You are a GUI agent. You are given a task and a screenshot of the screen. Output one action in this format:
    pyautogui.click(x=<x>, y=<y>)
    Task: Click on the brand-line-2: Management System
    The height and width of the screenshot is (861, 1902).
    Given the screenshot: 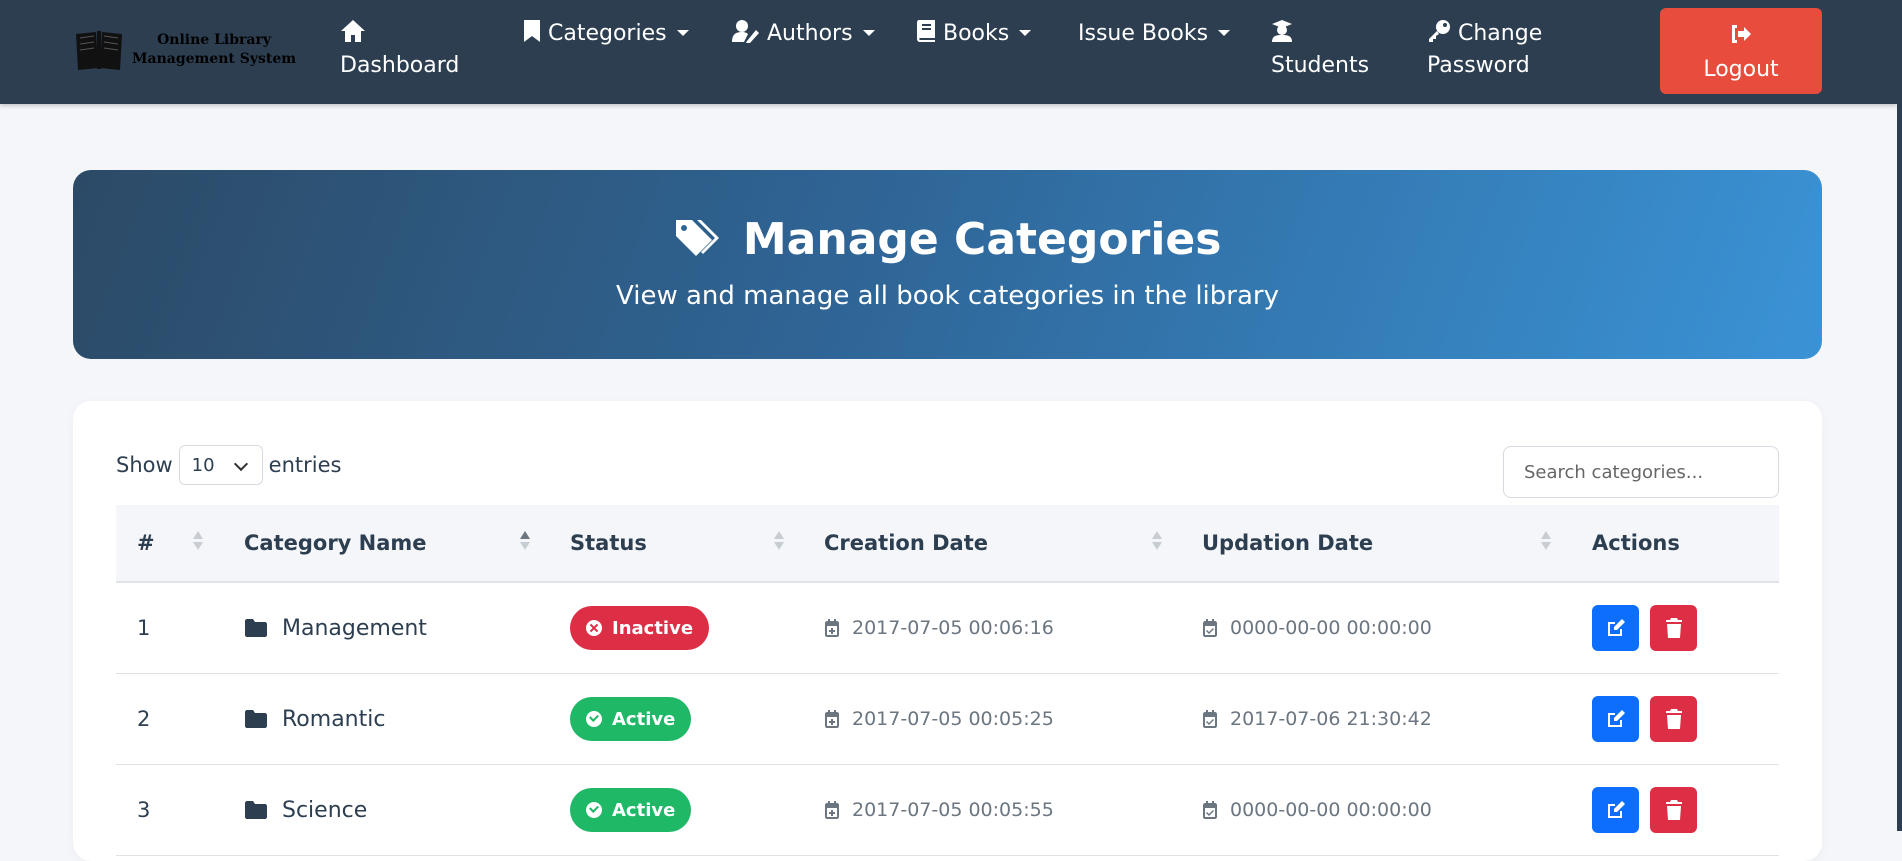 What is the action you would take?
    pyautogui.click(x=214, y=59)
    